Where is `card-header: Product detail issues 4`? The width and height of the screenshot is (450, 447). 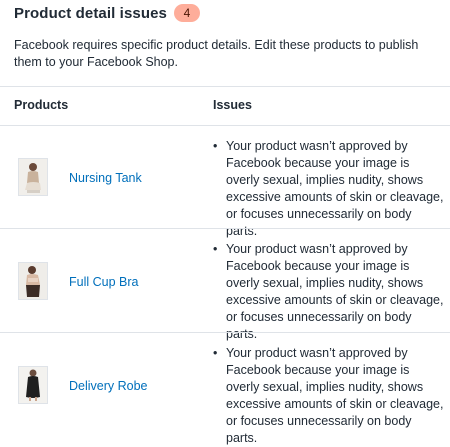
card-header: Product detail issues 4 is located at coordinates (107, 13).